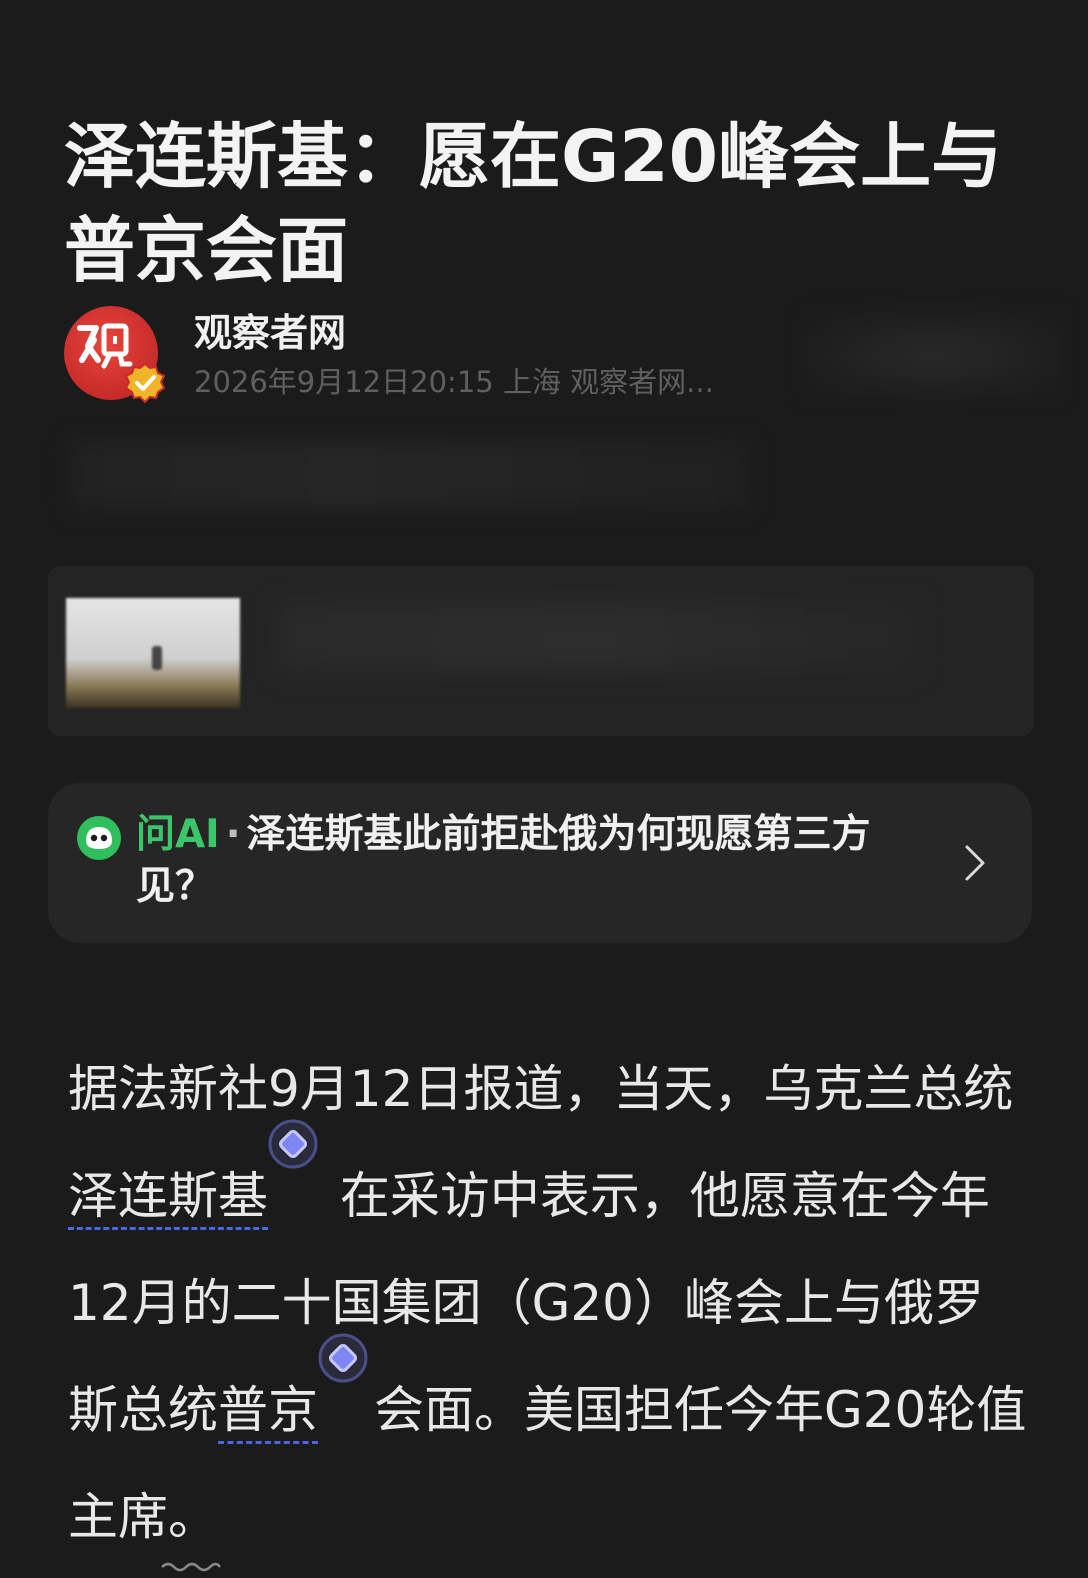 The width and height of the screenshot is (1088, 1578). I want to click on entity-link-putin: 普京, so click(268, 1411).